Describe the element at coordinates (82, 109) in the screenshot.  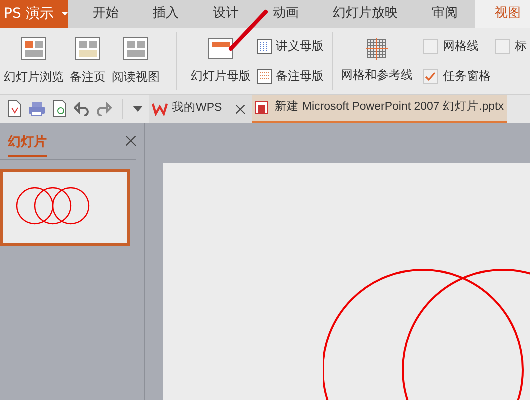
I see `undo-icon` at that location.